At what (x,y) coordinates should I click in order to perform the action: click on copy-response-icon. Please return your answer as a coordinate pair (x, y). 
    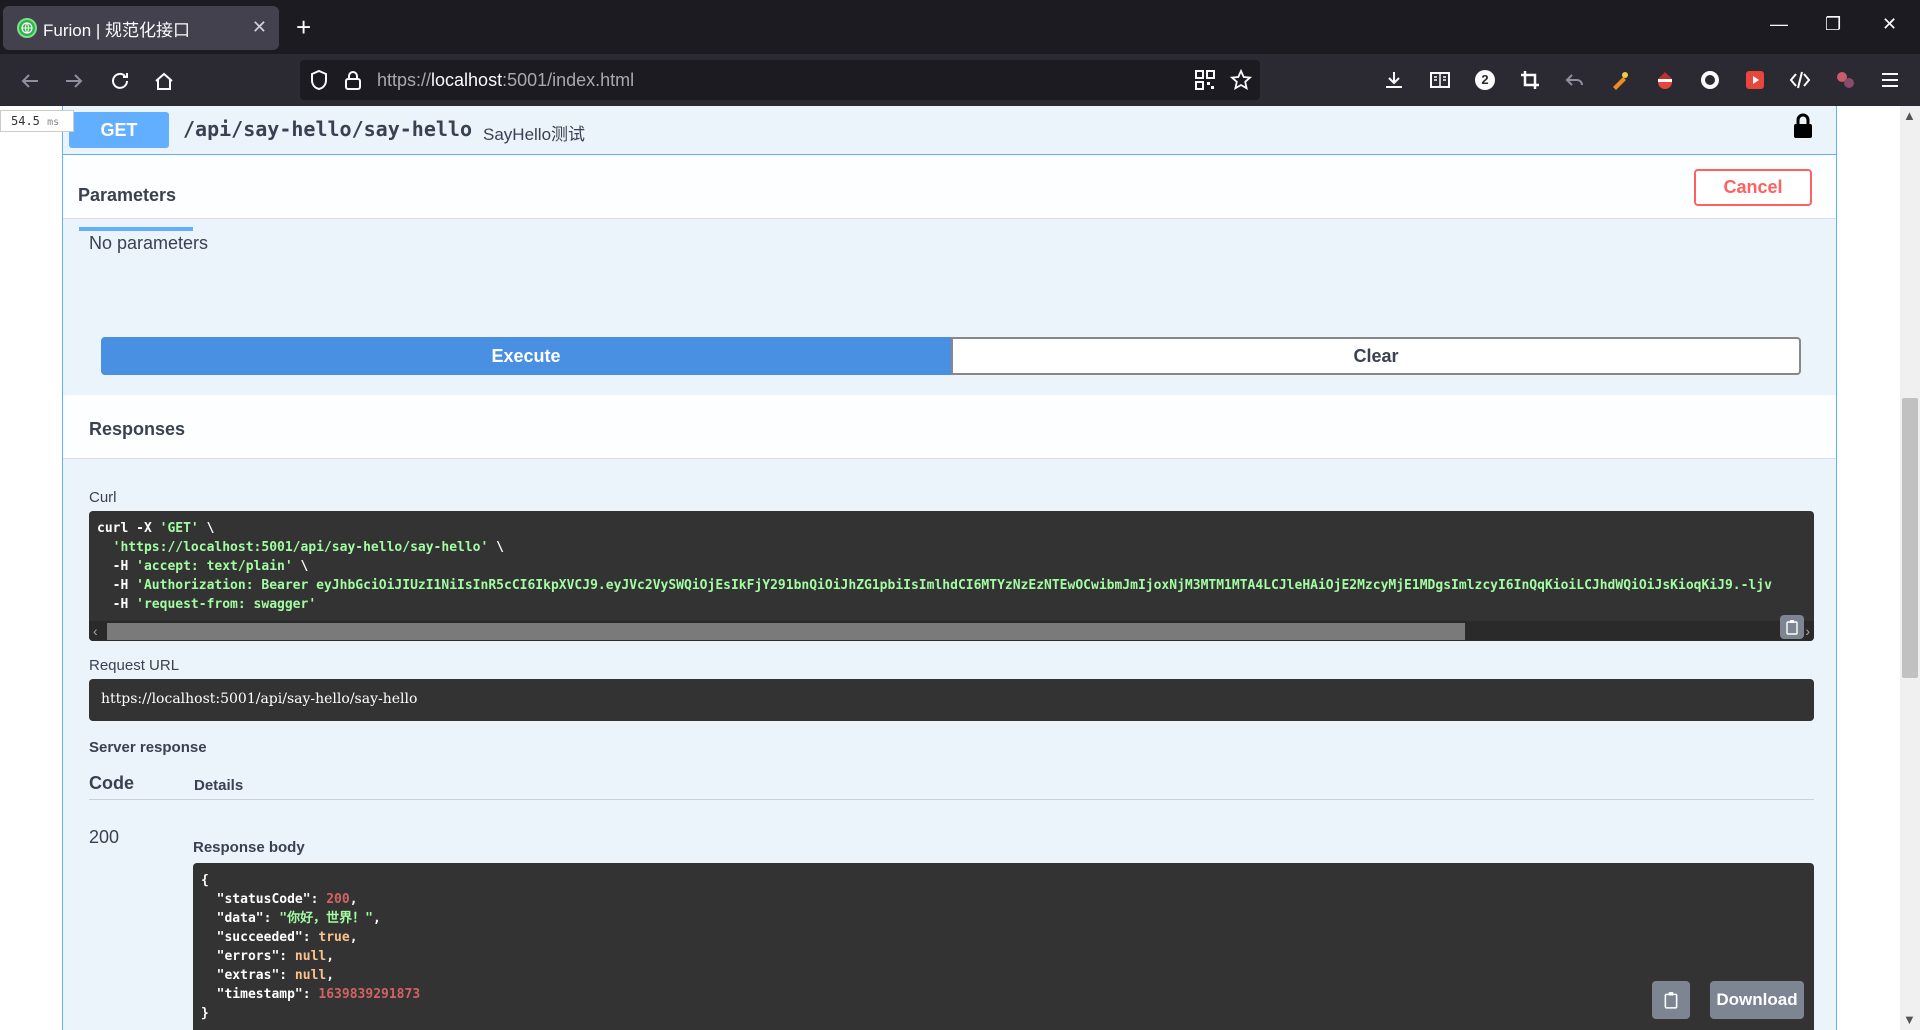
    Looking at the image, I should click on (1671, 1000).